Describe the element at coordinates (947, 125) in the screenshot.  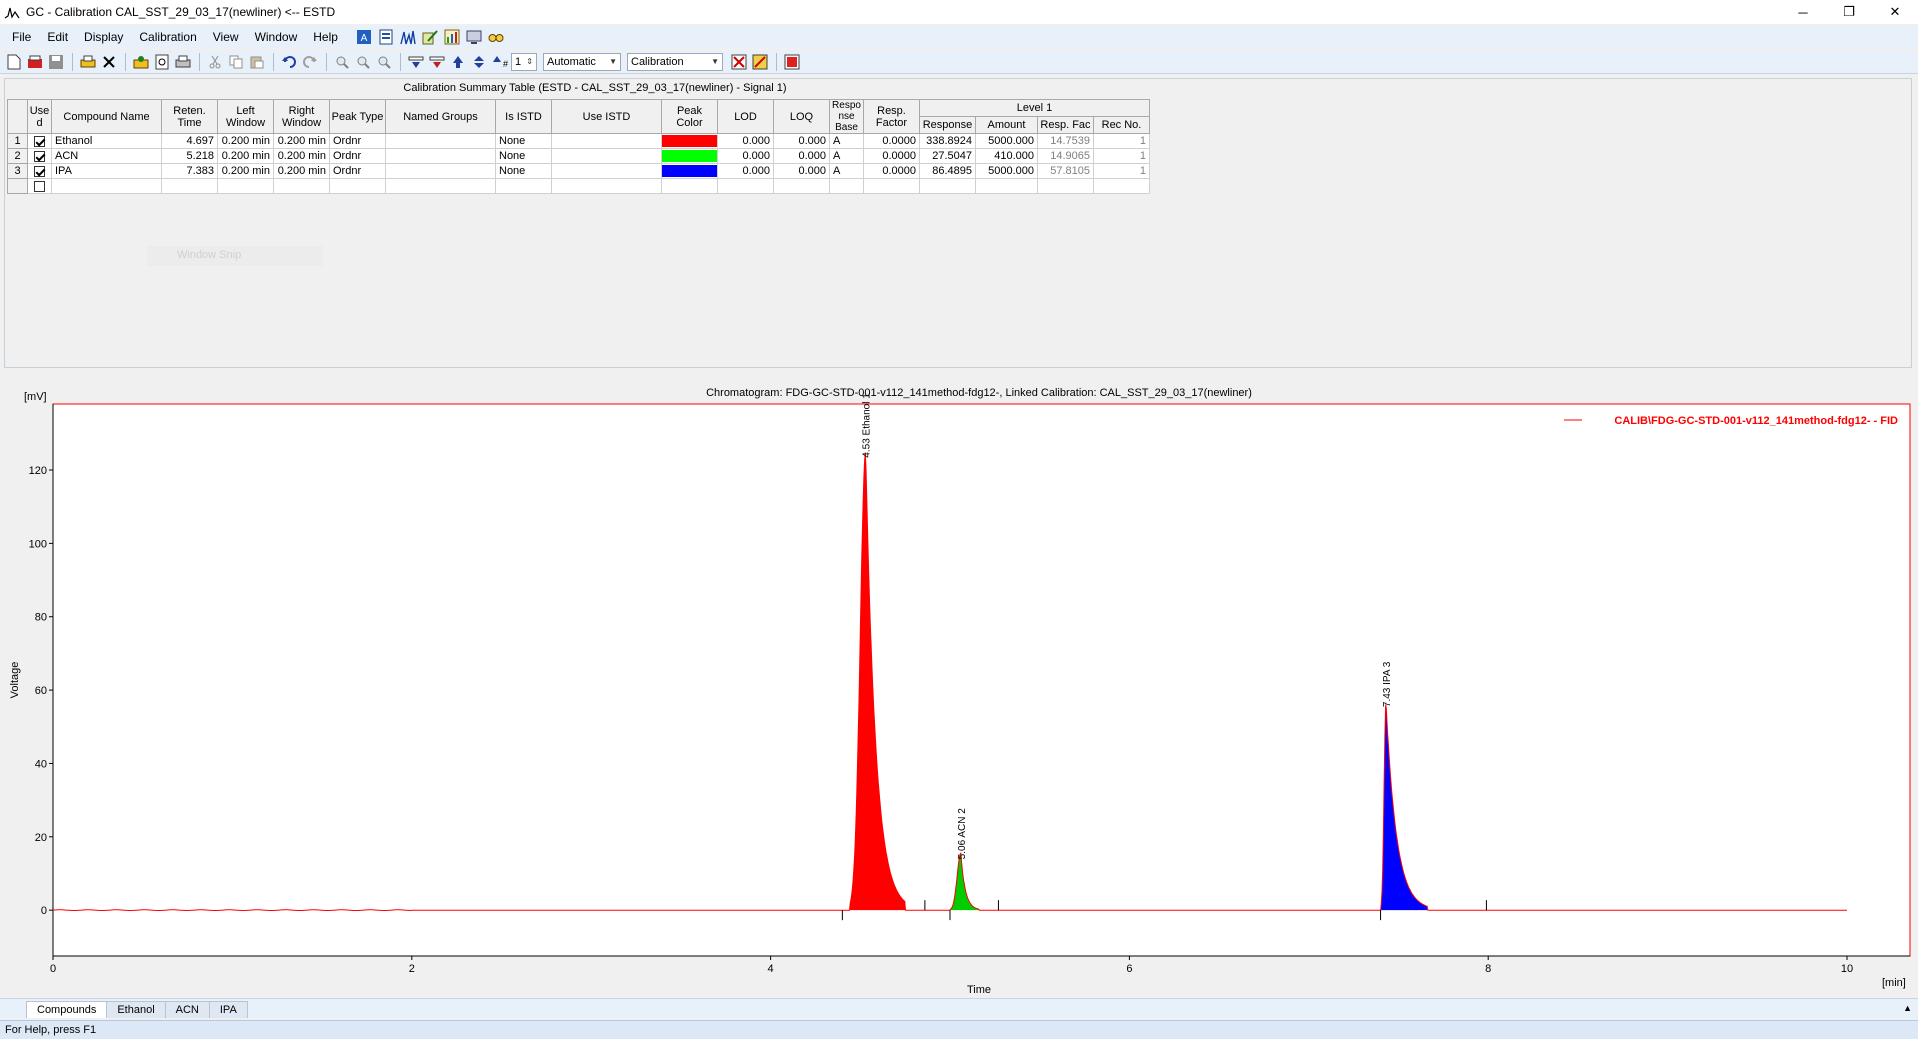
I see `col-response: Response` at that location.